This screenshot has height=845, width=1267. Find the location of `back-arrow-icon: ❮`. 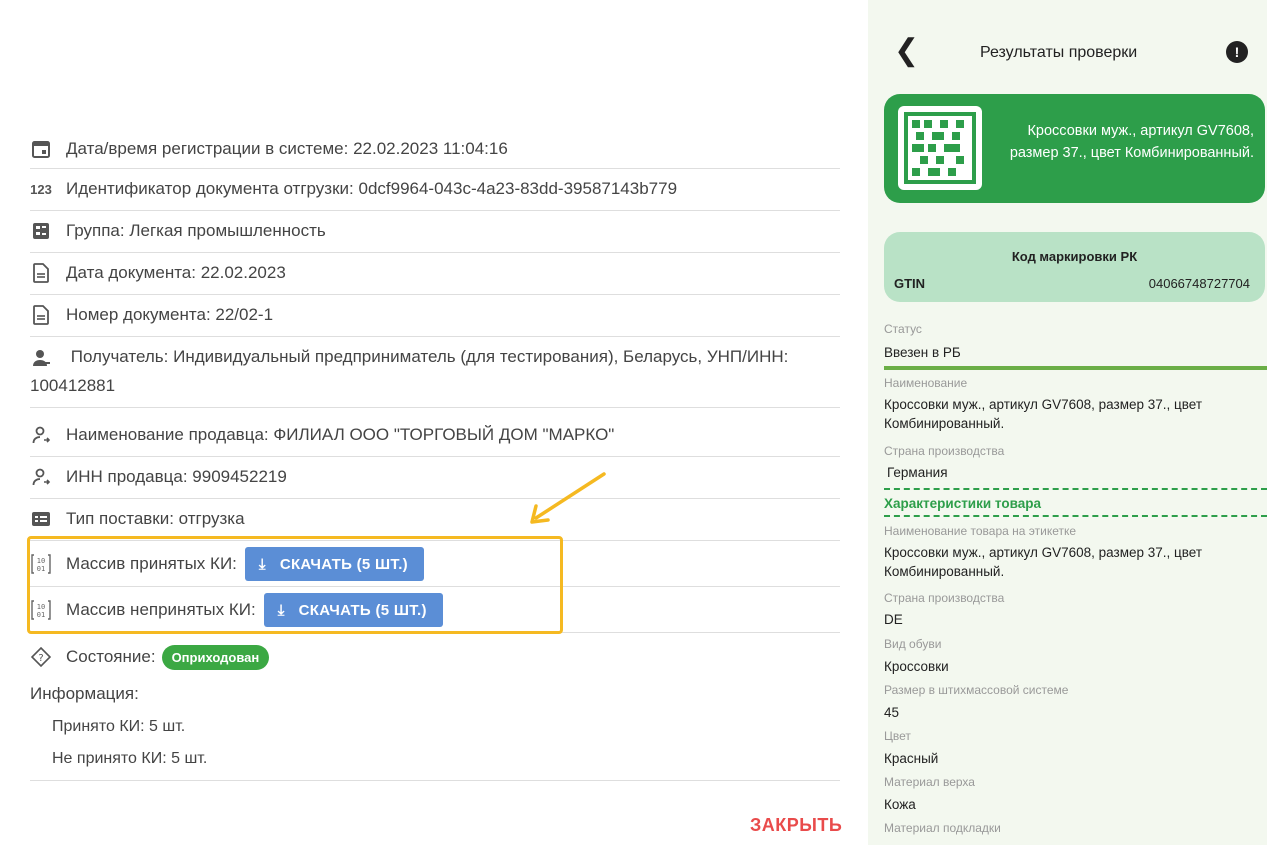

back-arrow-icon: ❮ is located at coordinates (906, 51).